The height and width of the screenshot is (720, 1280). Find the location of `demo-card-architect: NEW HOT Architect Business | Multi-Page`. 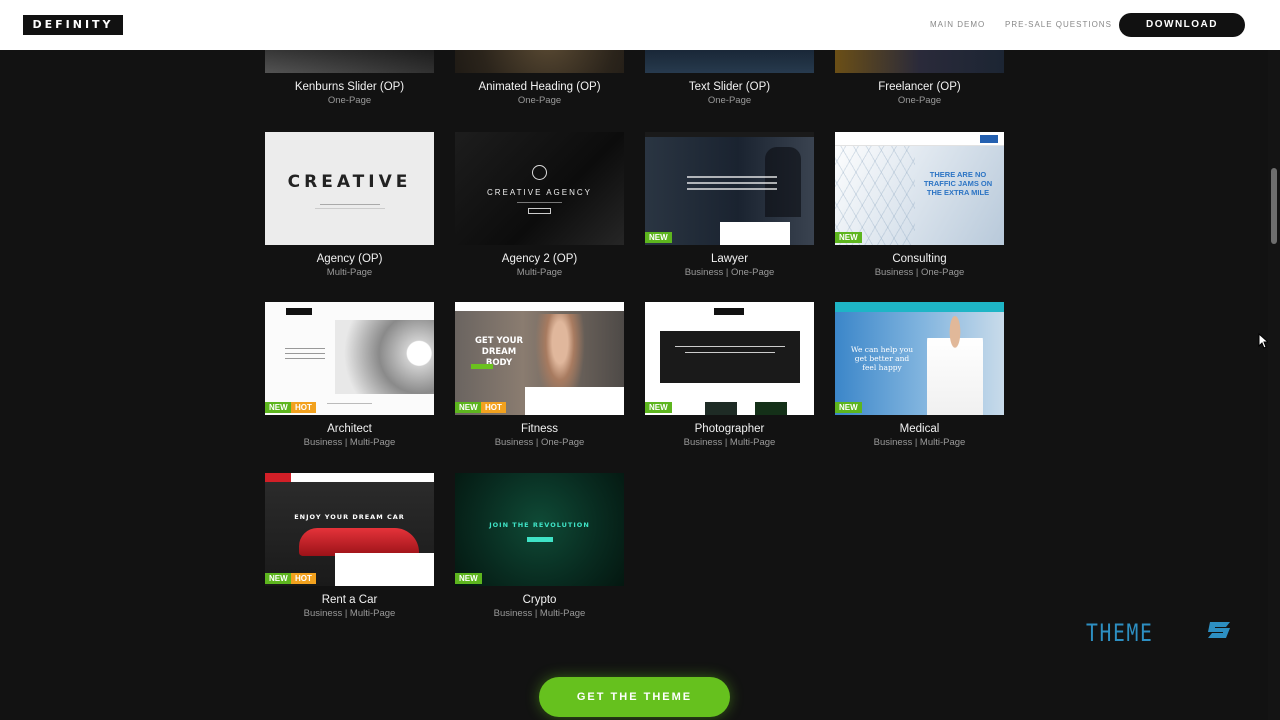

demo-card-architect: NEW HOT Architect Business | Multi-Page is located at coordinates (349, 375).